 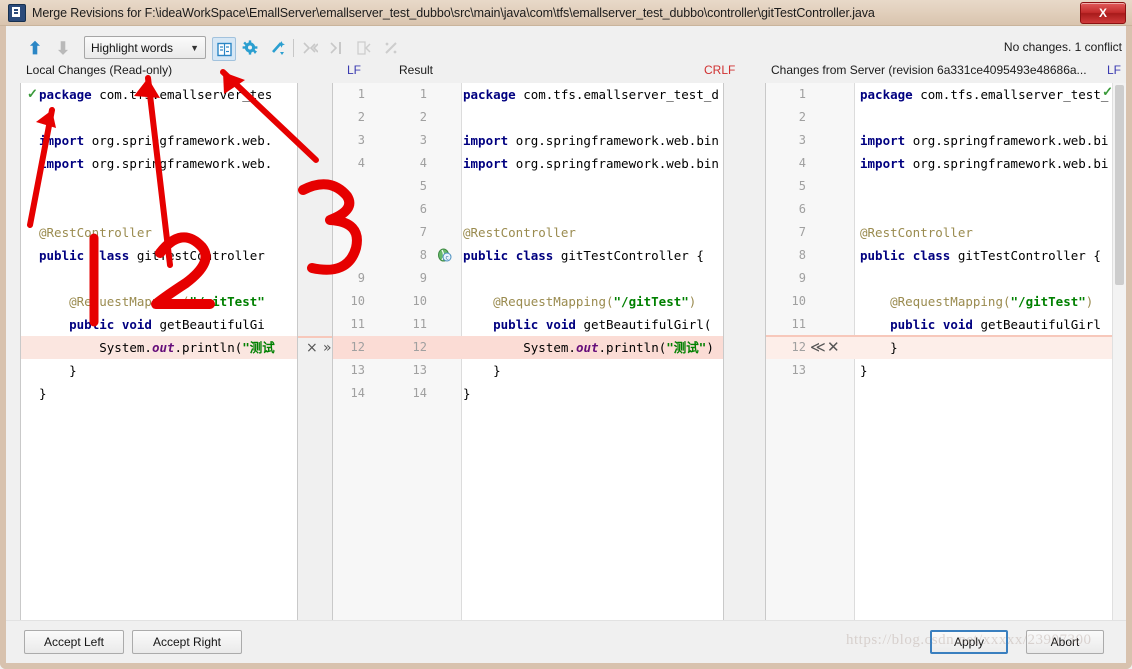 I want to click on next-difference-icon: ⬇, so click(x=63, y=48).